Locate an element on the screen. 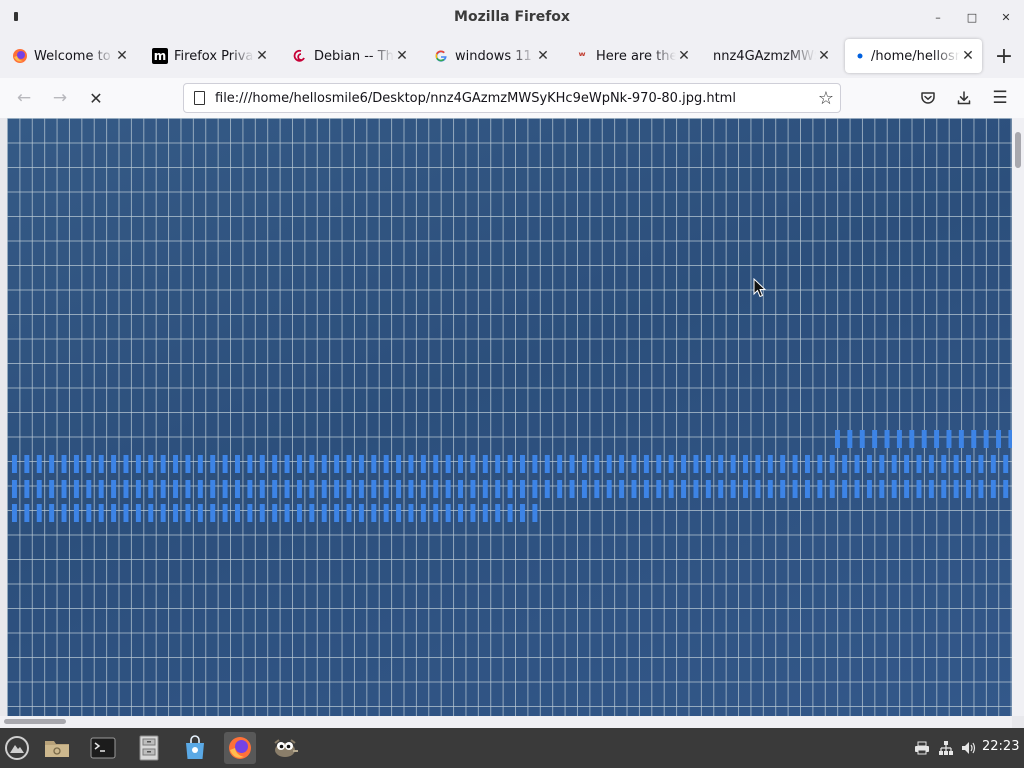 The width and height of the screenshot is (1024, 768). mouse-cursor-icon is located at coordinates (760, 288).